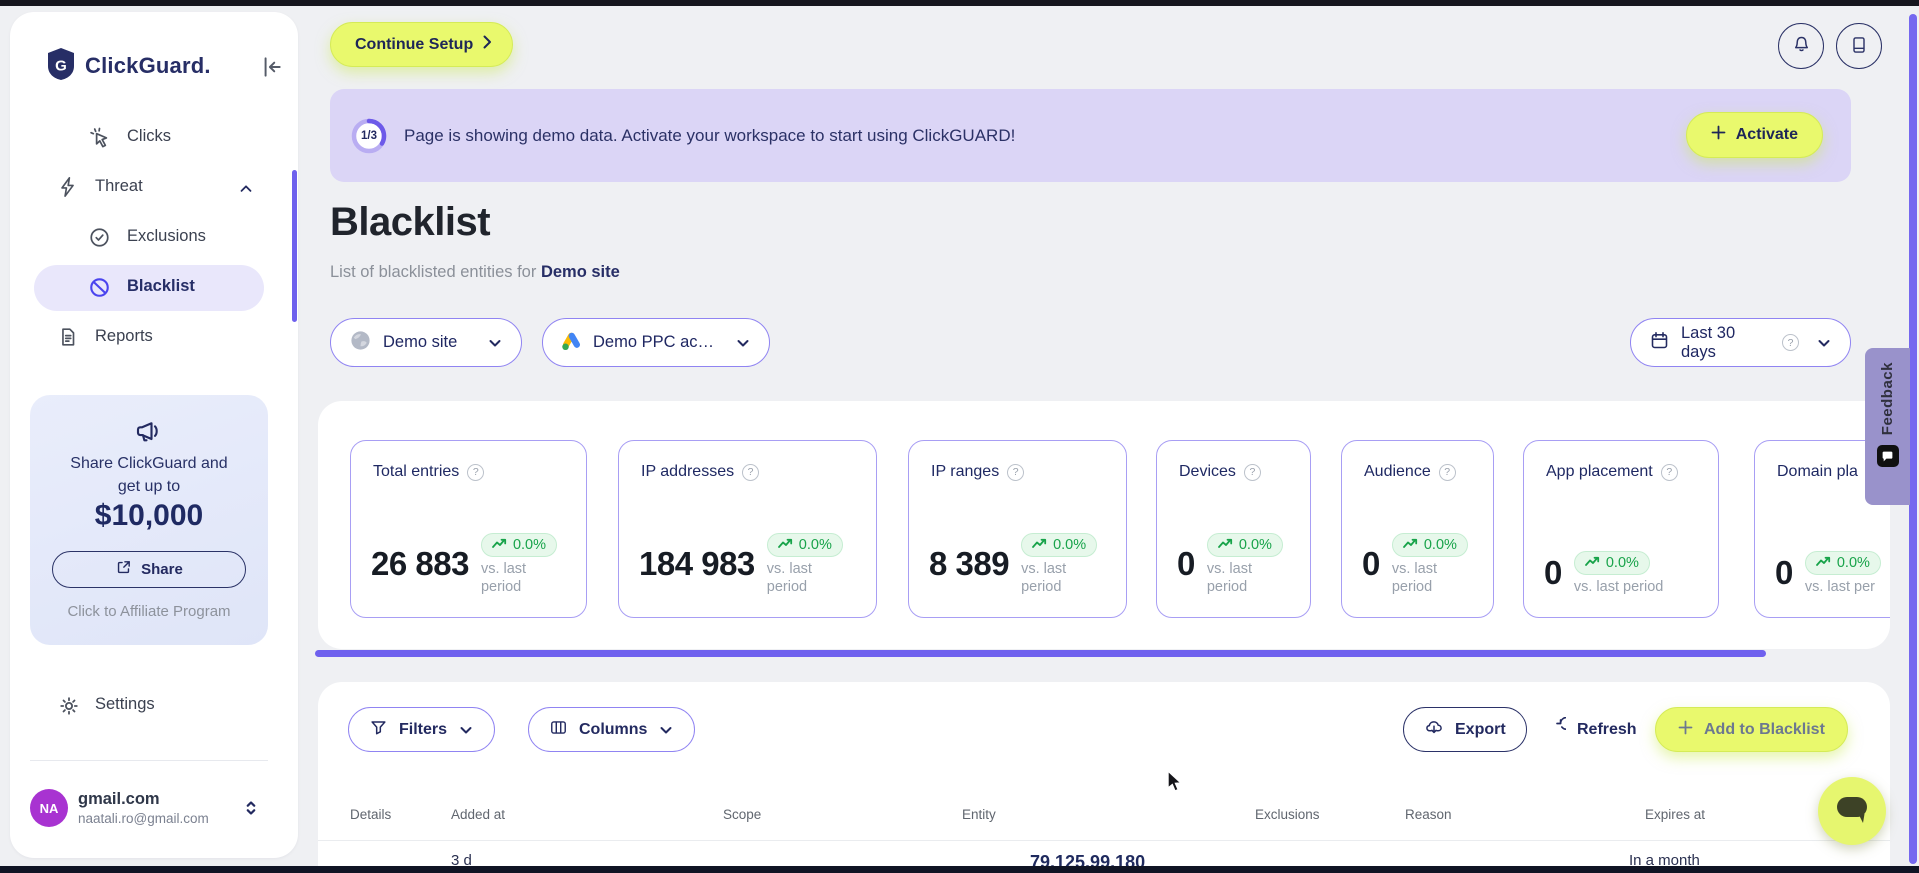 The image size is (1919, 873). I want to click on stat-card-total-entries: Total entries? 26 883 0.0% vs. last period, so click(468, 529).